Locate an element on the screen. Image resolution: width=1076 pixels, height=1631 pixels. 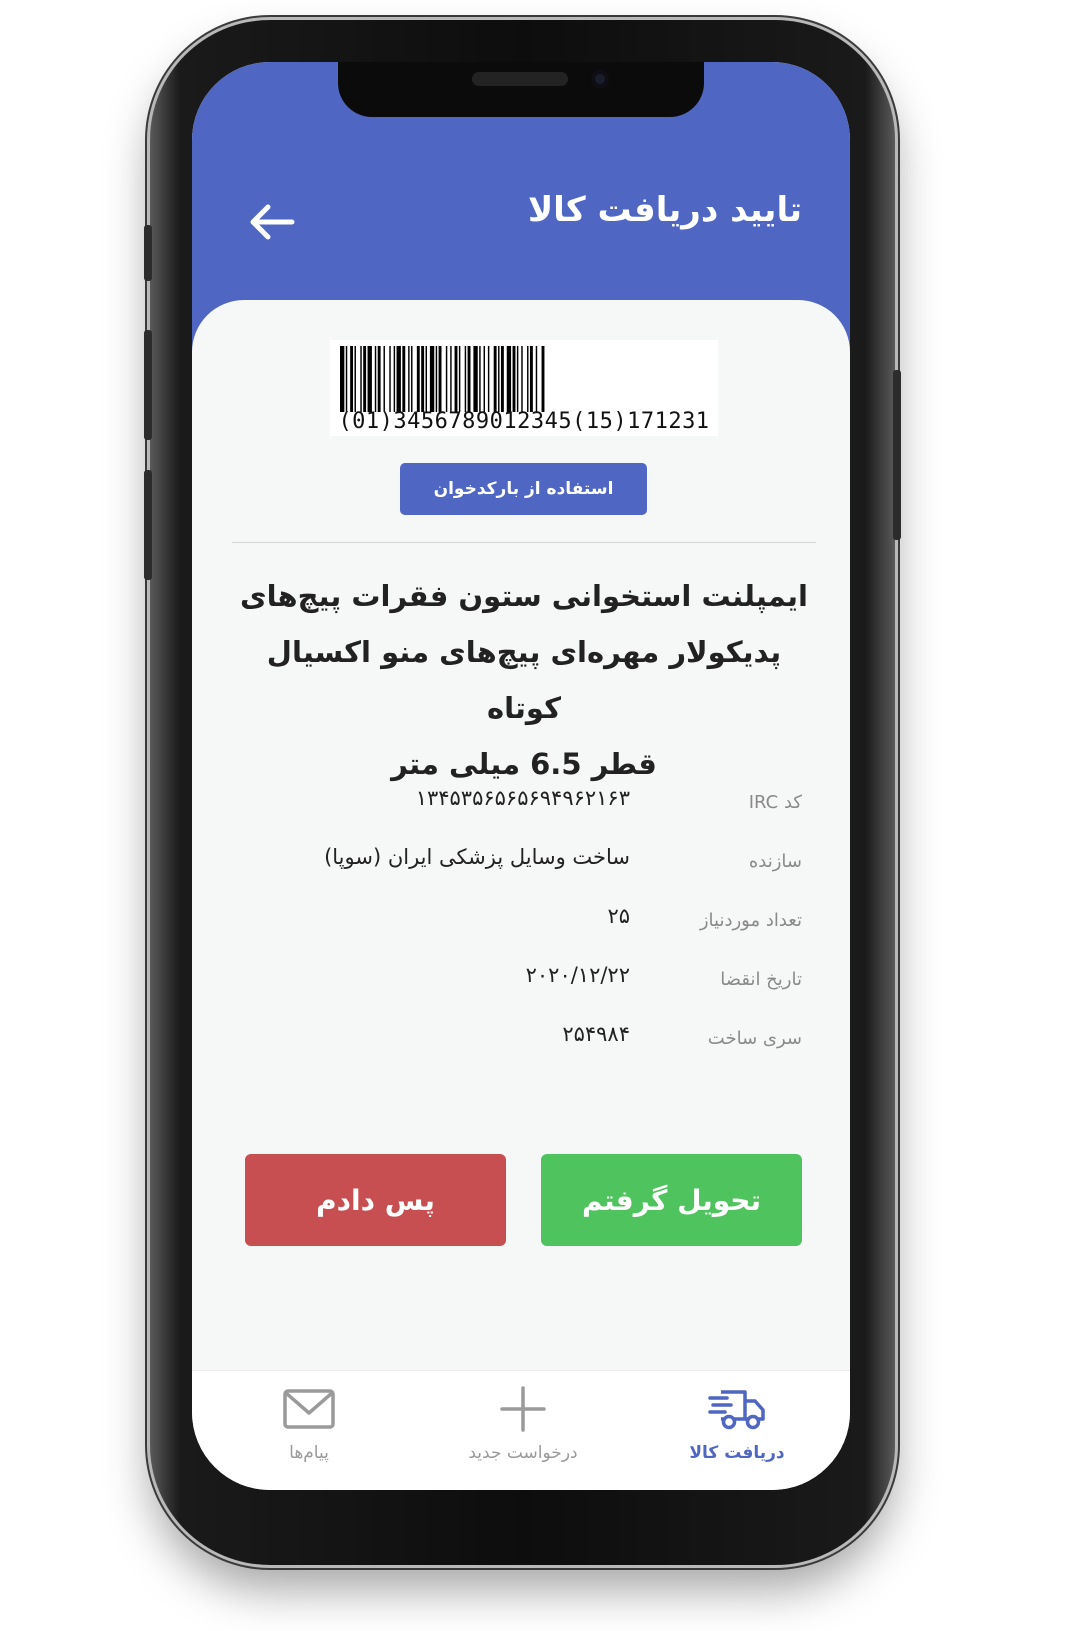
speaker-grille is located at coordinates (520, 79).